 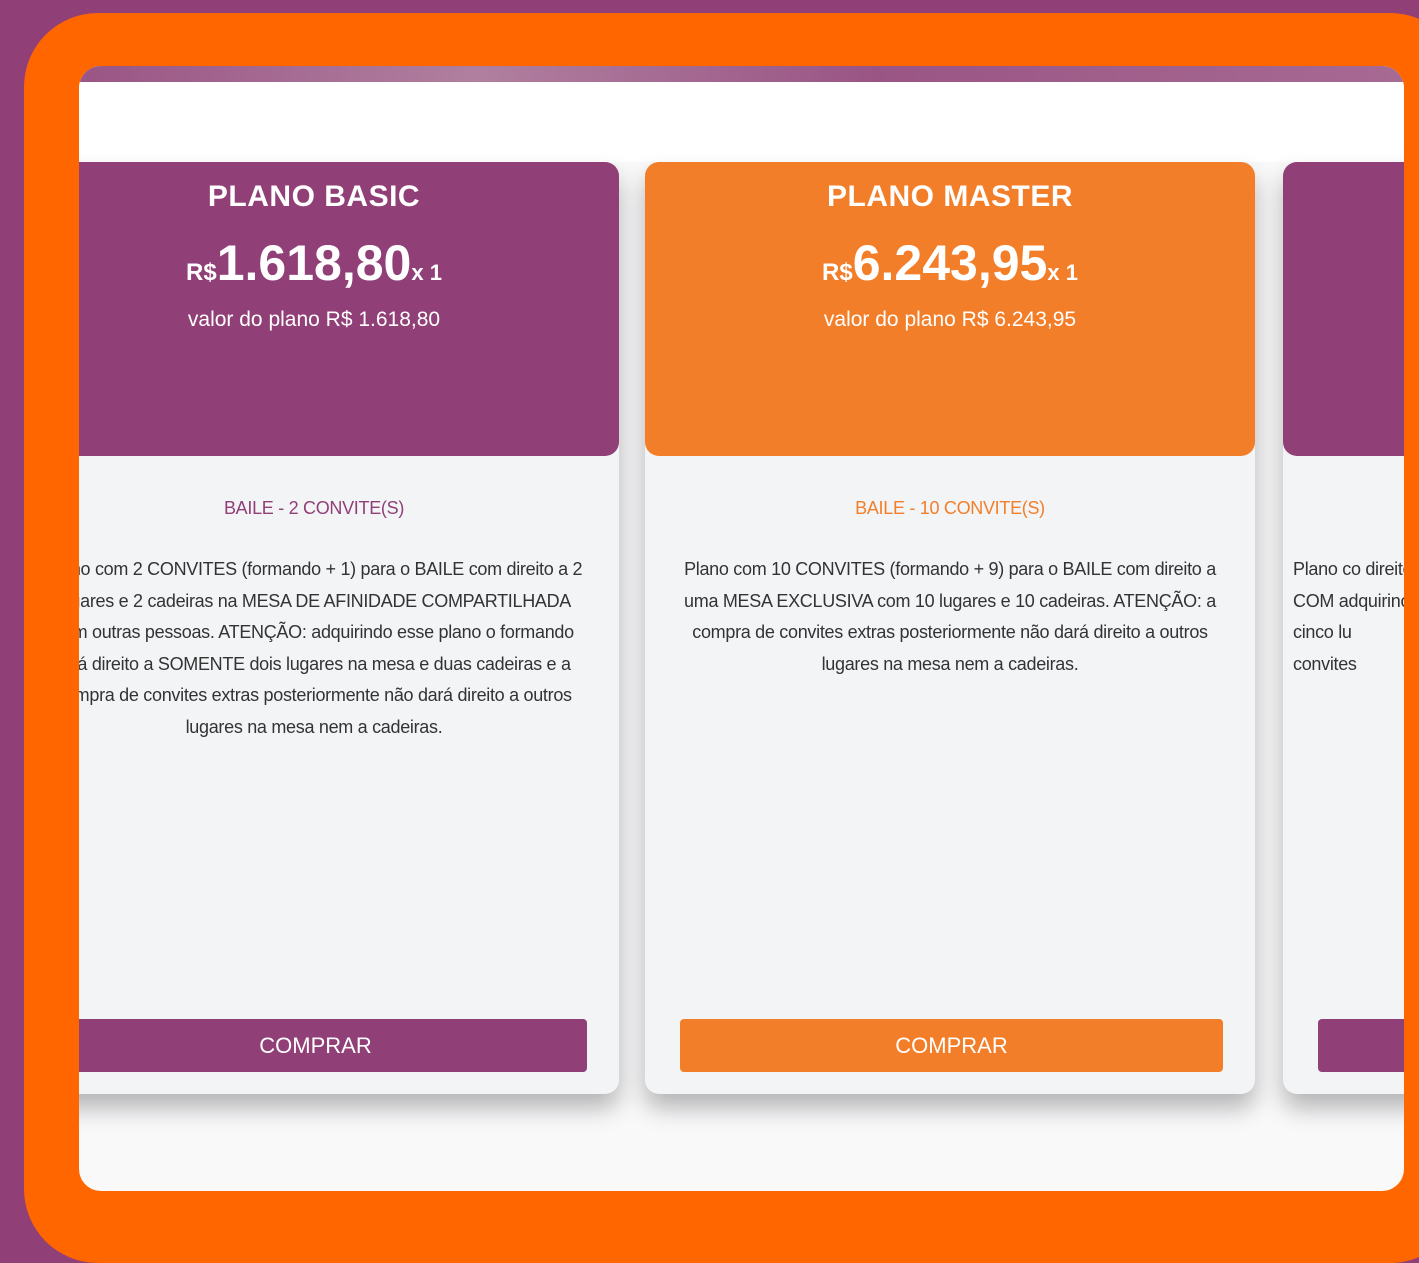 I want to click on plan-card-header, so click(x=1343, y=309).